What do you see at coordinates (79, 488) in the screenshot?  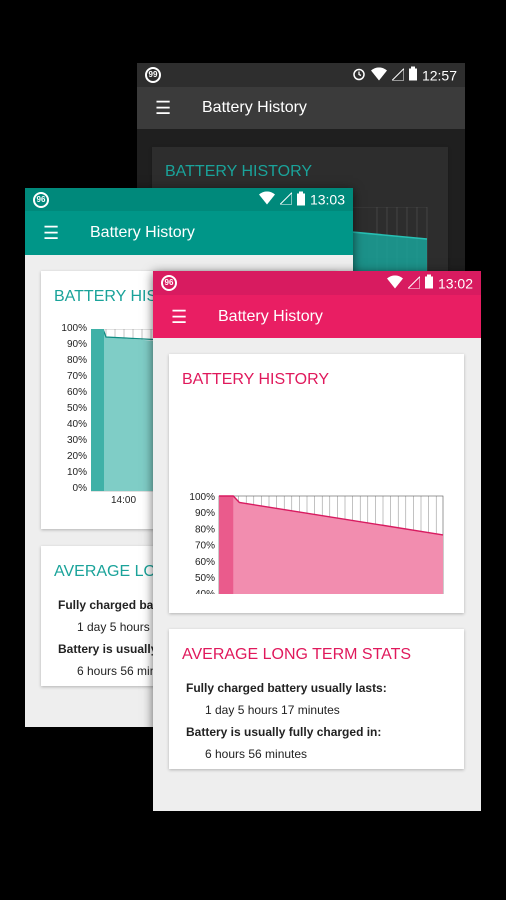 I see `y-tick: 0%` at bounding box center [79, 488].